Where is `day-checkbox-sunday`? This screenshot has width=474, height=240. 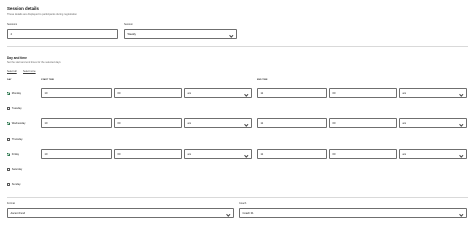 day-checkbox-sunday is located at coordinates (8, 184).